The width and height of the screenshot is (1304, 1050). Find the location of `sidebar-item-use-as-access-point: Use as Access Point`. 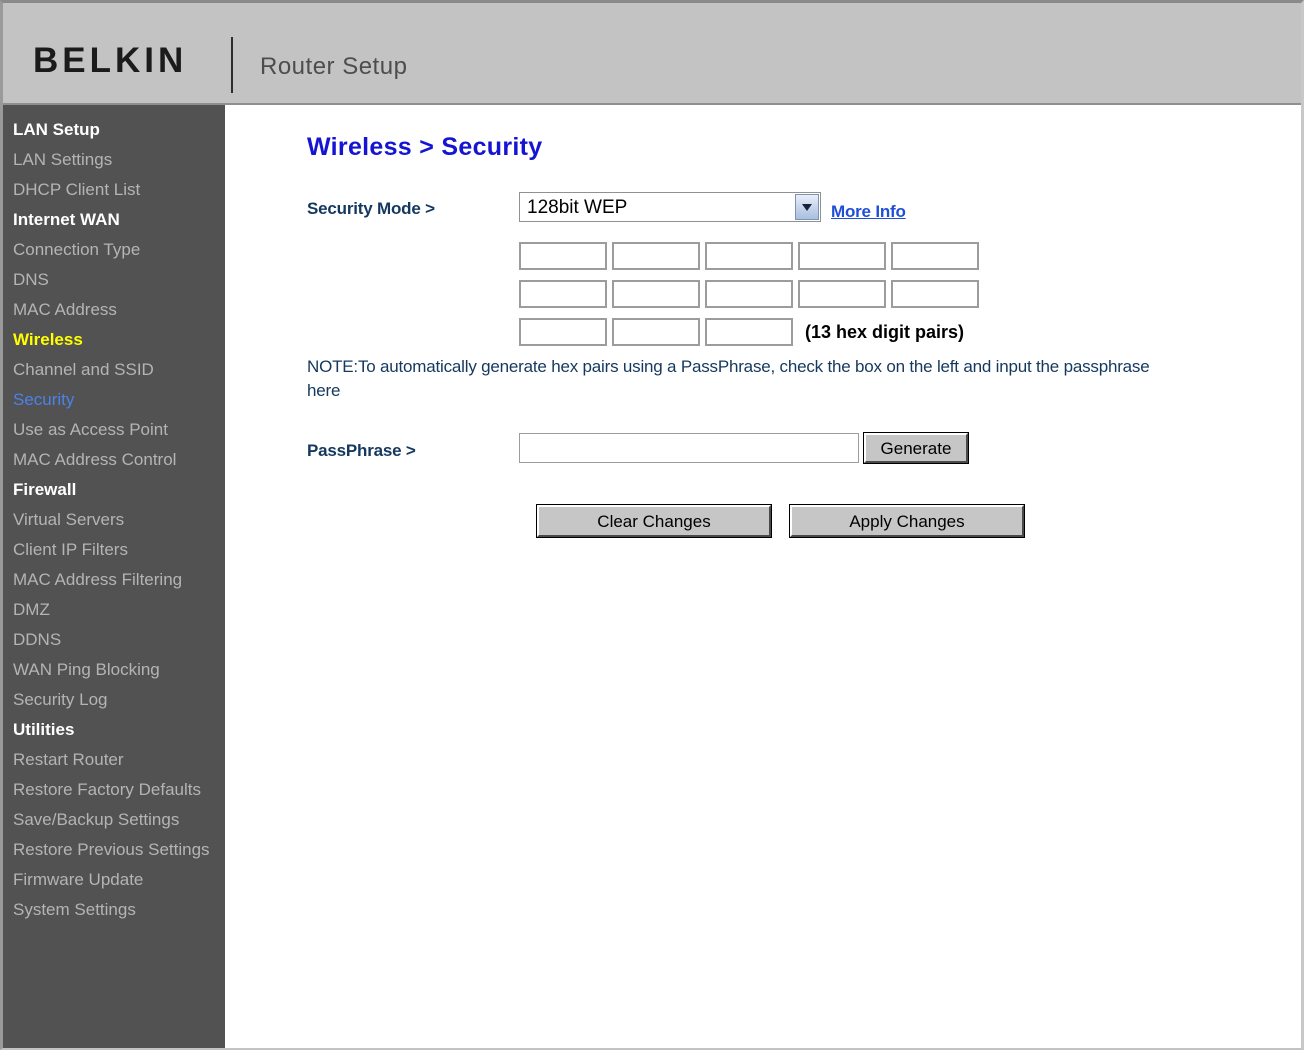

sidebar-item-use-as-access-point: Use as Access Point is located at coordinates (114, 430).